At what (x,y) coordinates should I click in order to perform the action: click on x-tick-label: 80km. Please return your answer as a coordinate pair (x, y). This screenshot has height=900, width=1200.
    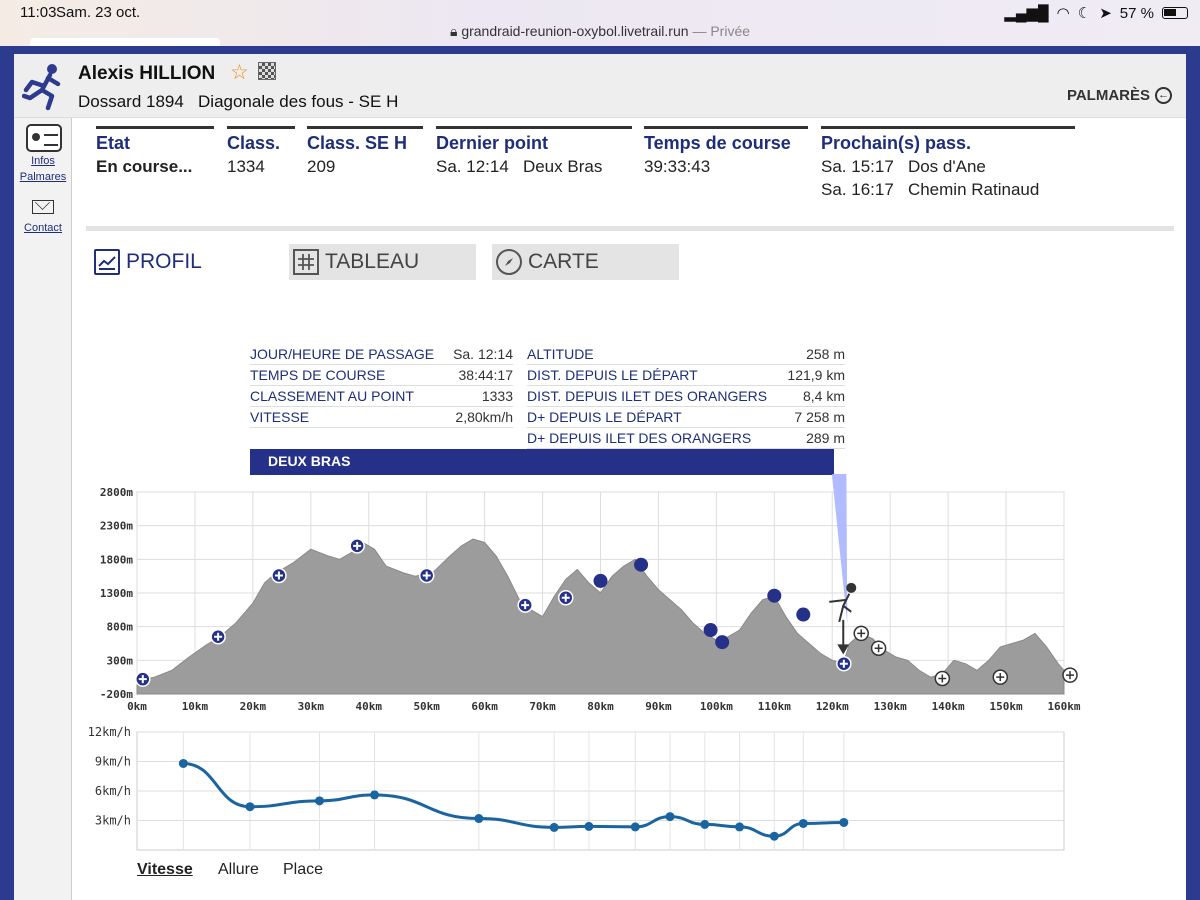
    Looking at the image, I should click on (600, 706).